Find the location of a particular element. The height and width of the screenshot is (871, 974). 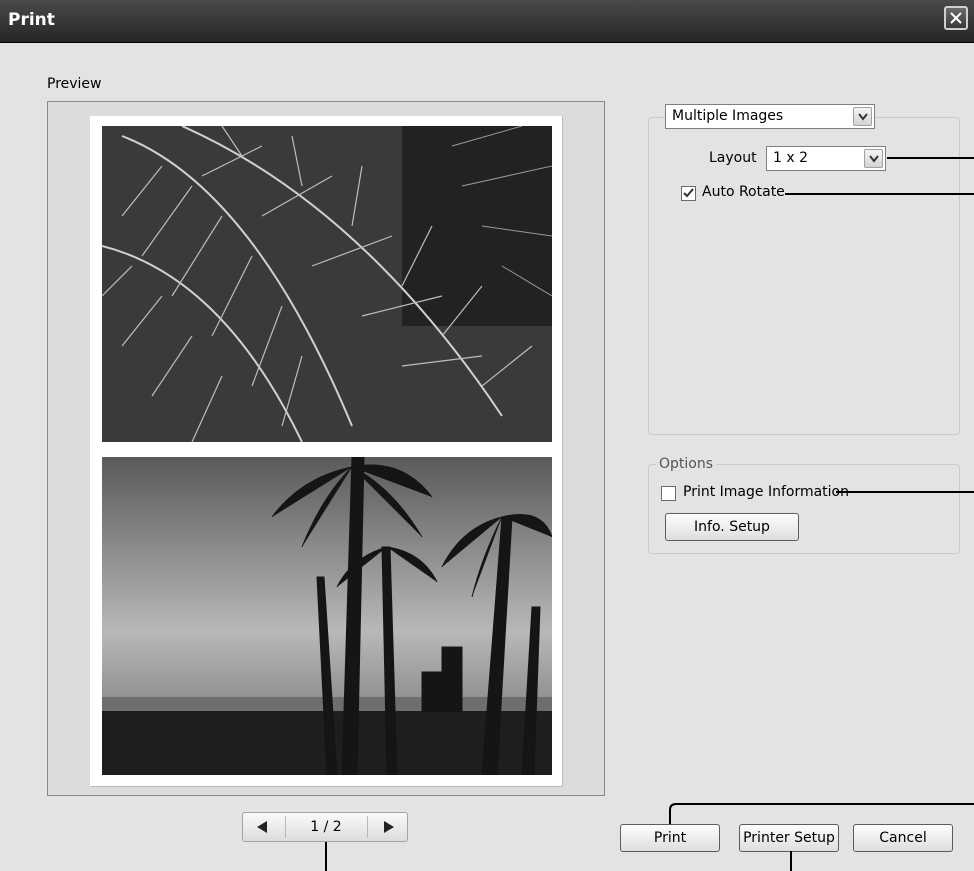

pager-divider is located at coordinates (285, 827).